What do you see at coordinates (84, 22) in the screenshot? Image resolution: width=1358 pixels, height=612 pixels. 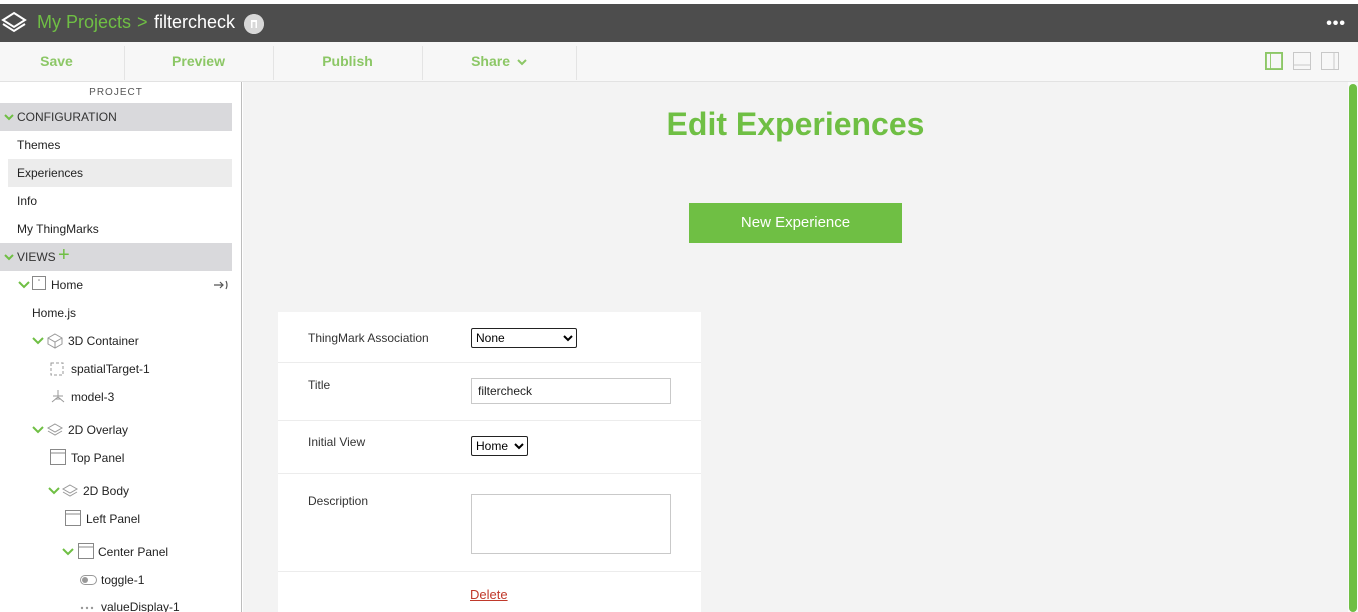 I see `breadcrumb-my-projects: My Projects` at bounding box center [84, 22].